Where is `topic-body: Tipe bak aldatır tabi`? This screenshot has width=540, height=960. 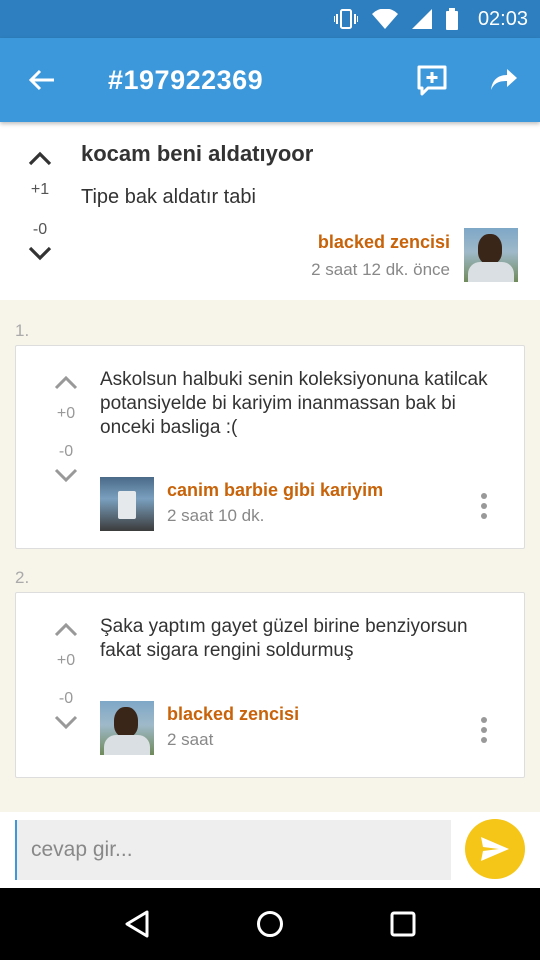
topic-body: Tipe bak aldatır tabi is located at coordinates (168, 197).